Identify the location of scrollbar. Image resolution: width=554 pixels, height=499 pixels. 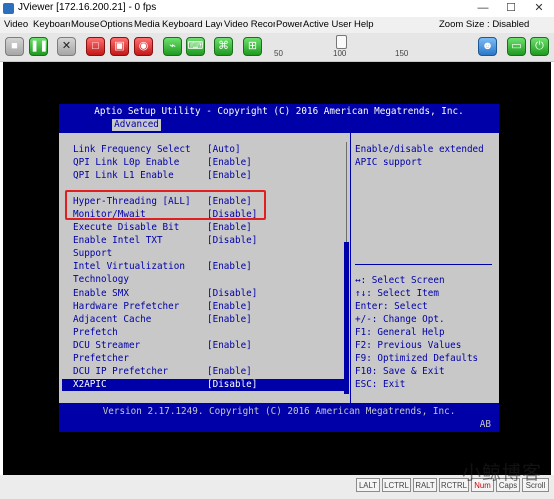
(346, 268).